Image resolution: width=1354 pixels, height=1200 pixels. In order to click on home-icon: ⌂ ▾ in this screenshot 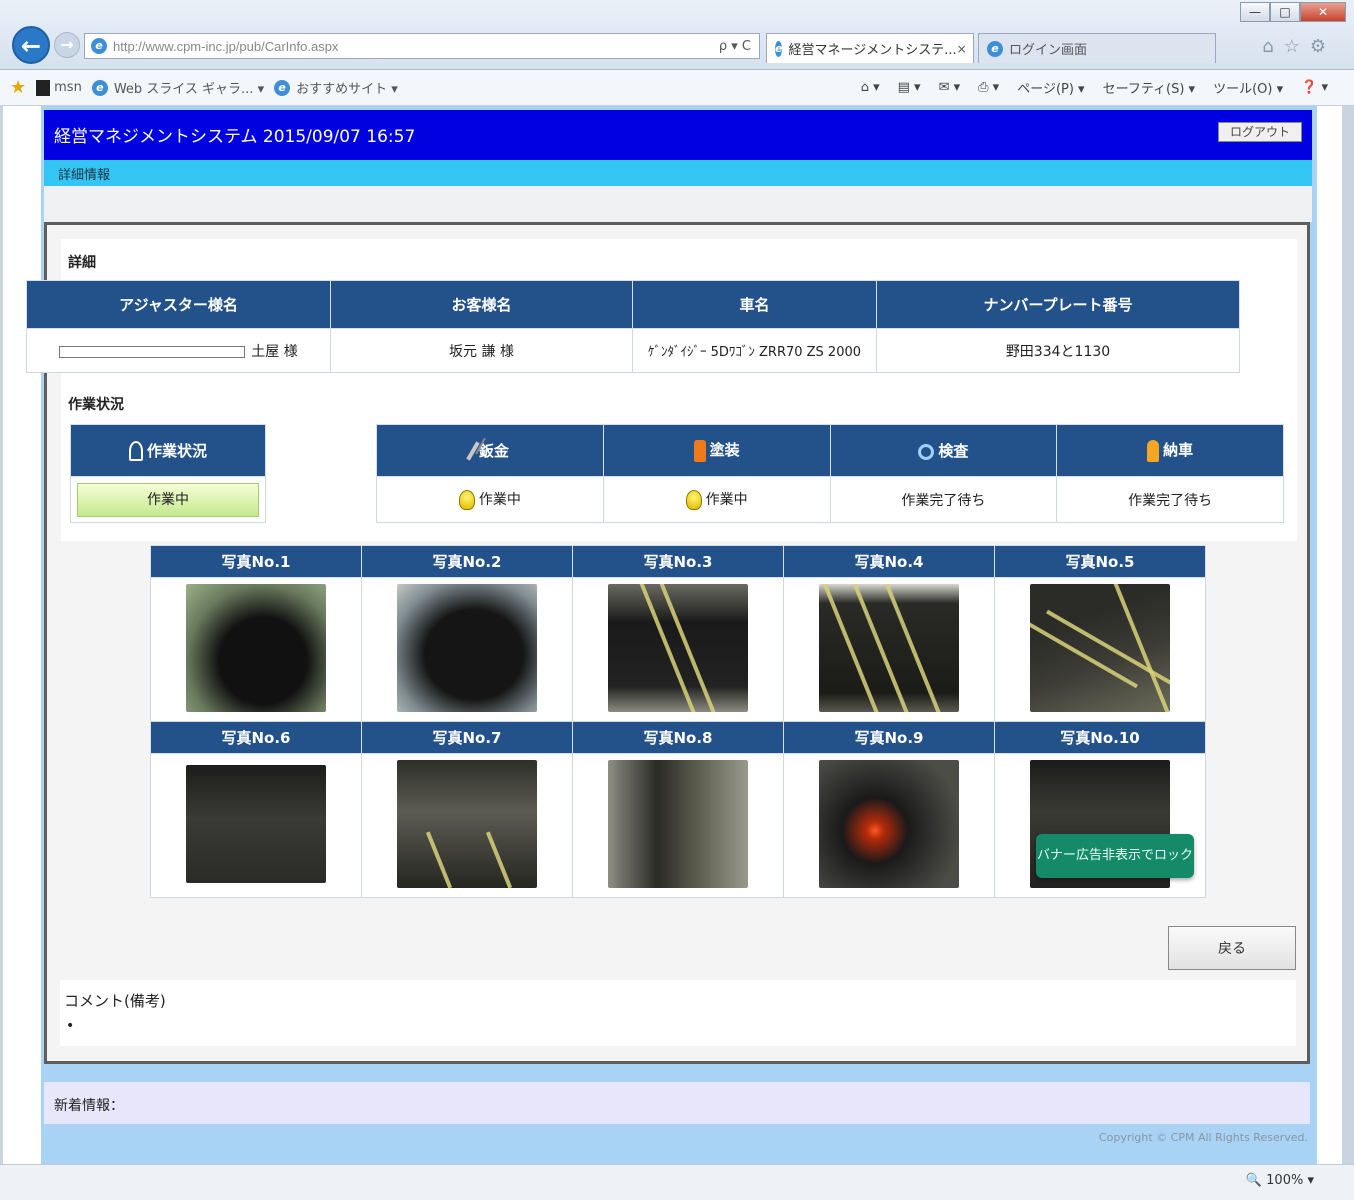, I will do `click(870, 87)`.